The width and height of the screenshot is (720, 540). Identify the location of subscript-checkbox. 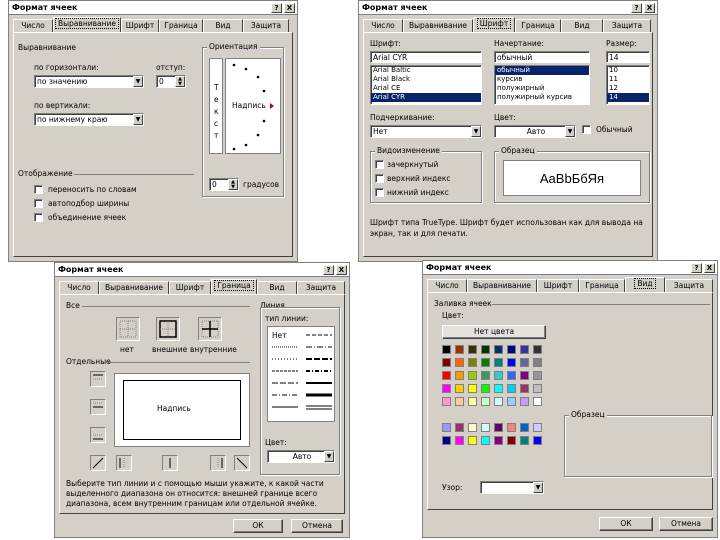
(379, 192).